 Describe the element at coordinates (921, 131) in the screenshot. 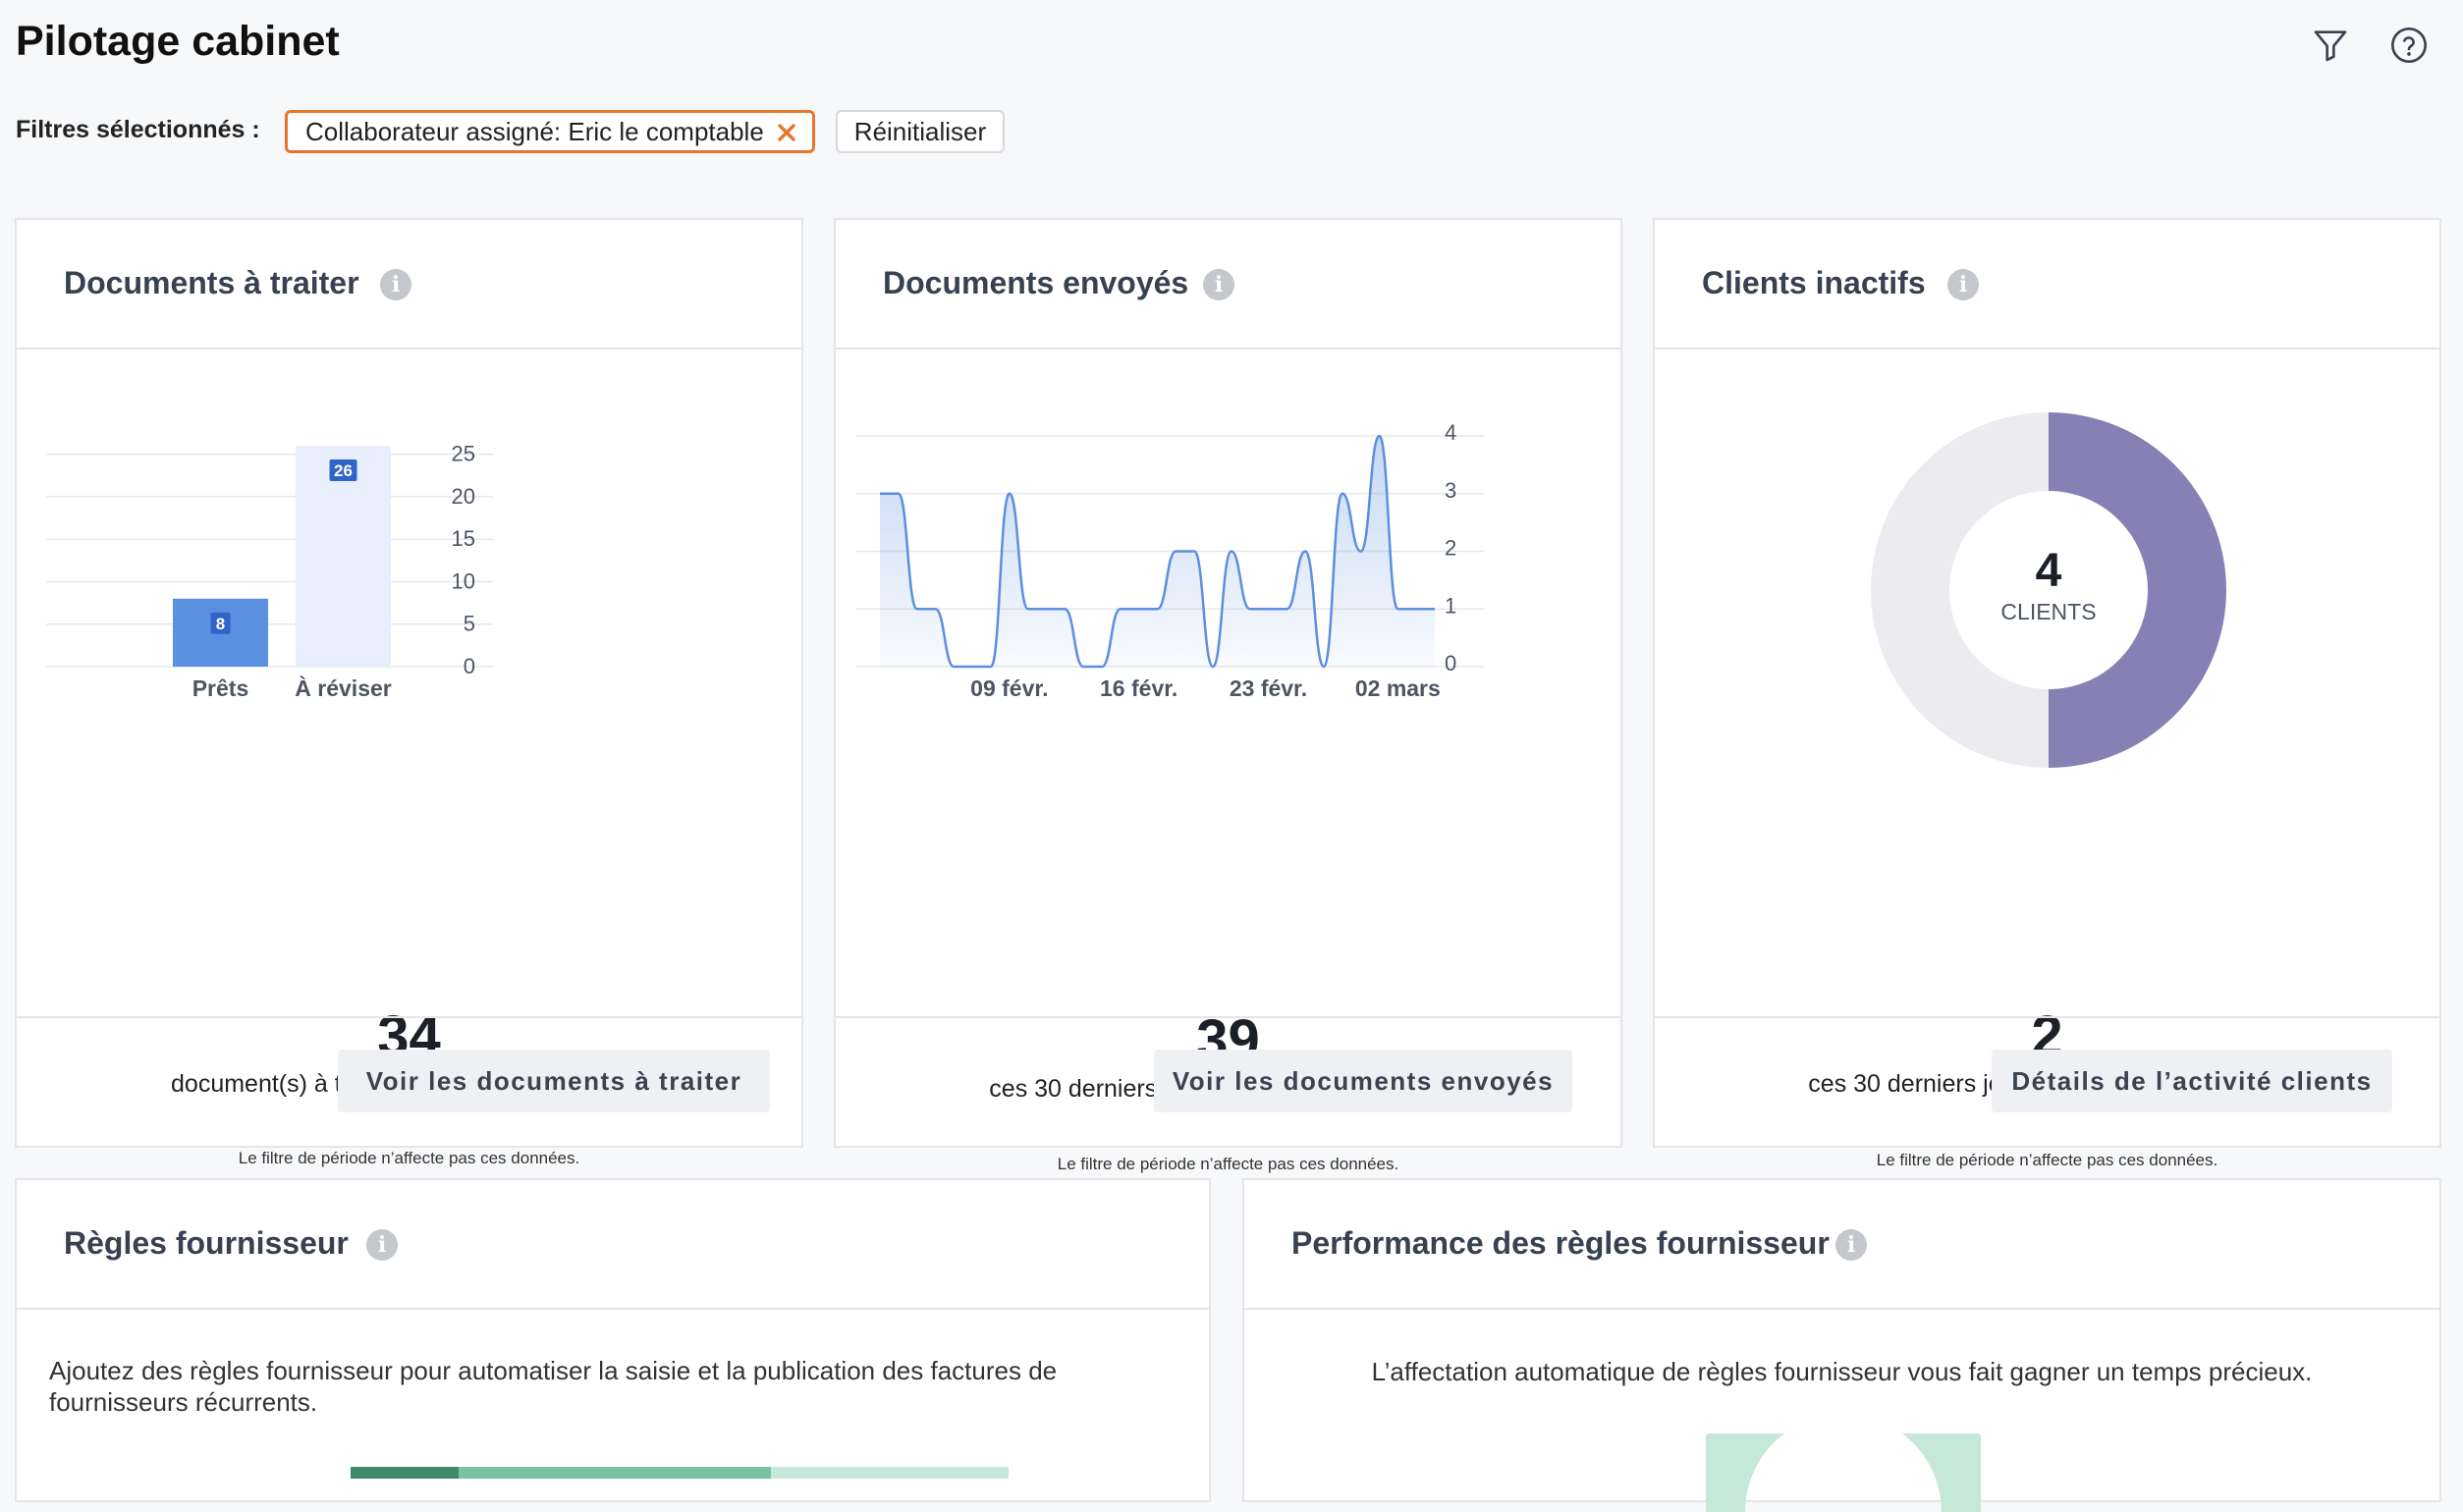

I see `reset-filters-button: Réinitialiser` at that location.